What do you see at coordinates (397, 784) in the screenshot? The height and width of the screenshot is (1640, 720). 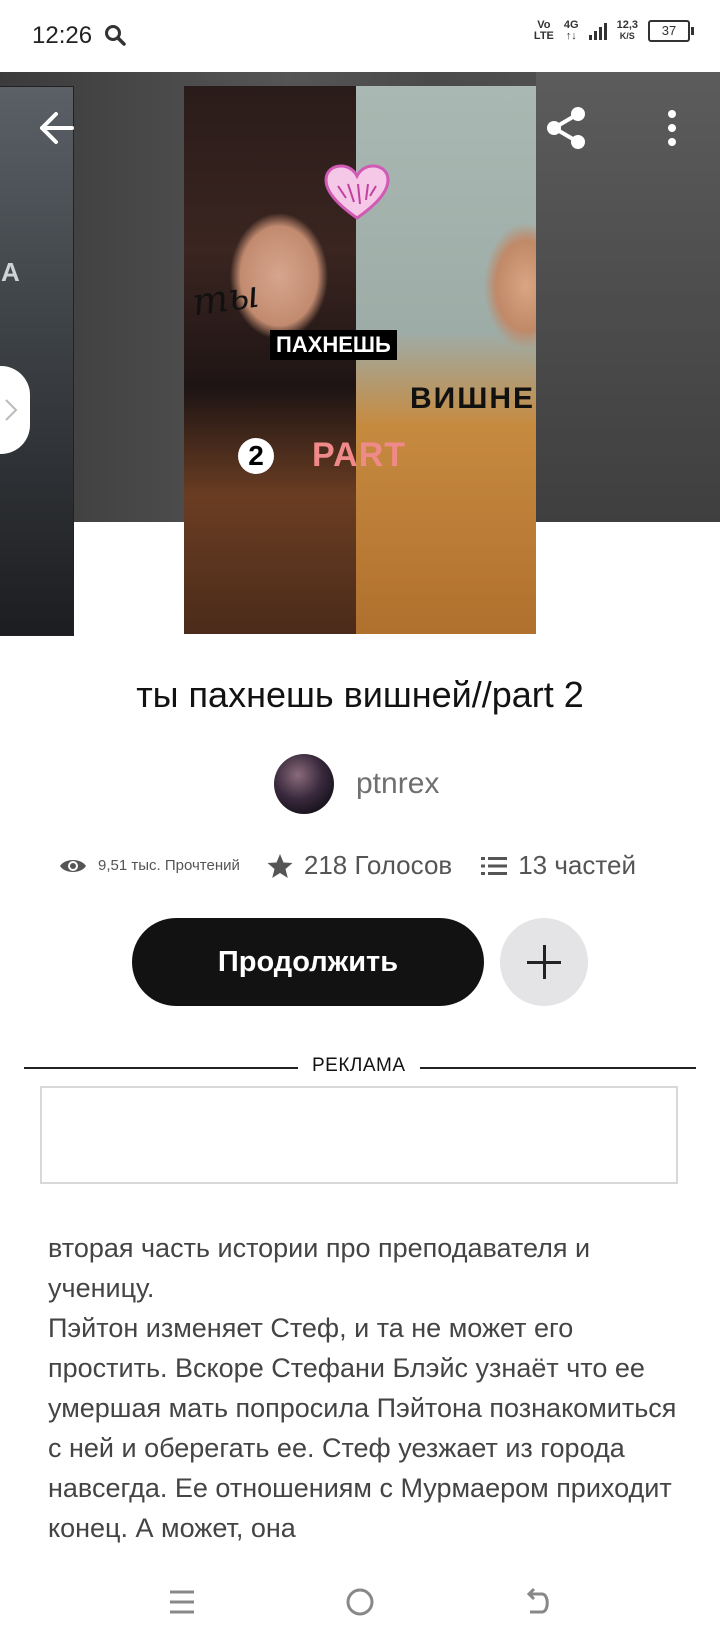 I see `author-name: ptnrex` at bounding box center [397, 784].